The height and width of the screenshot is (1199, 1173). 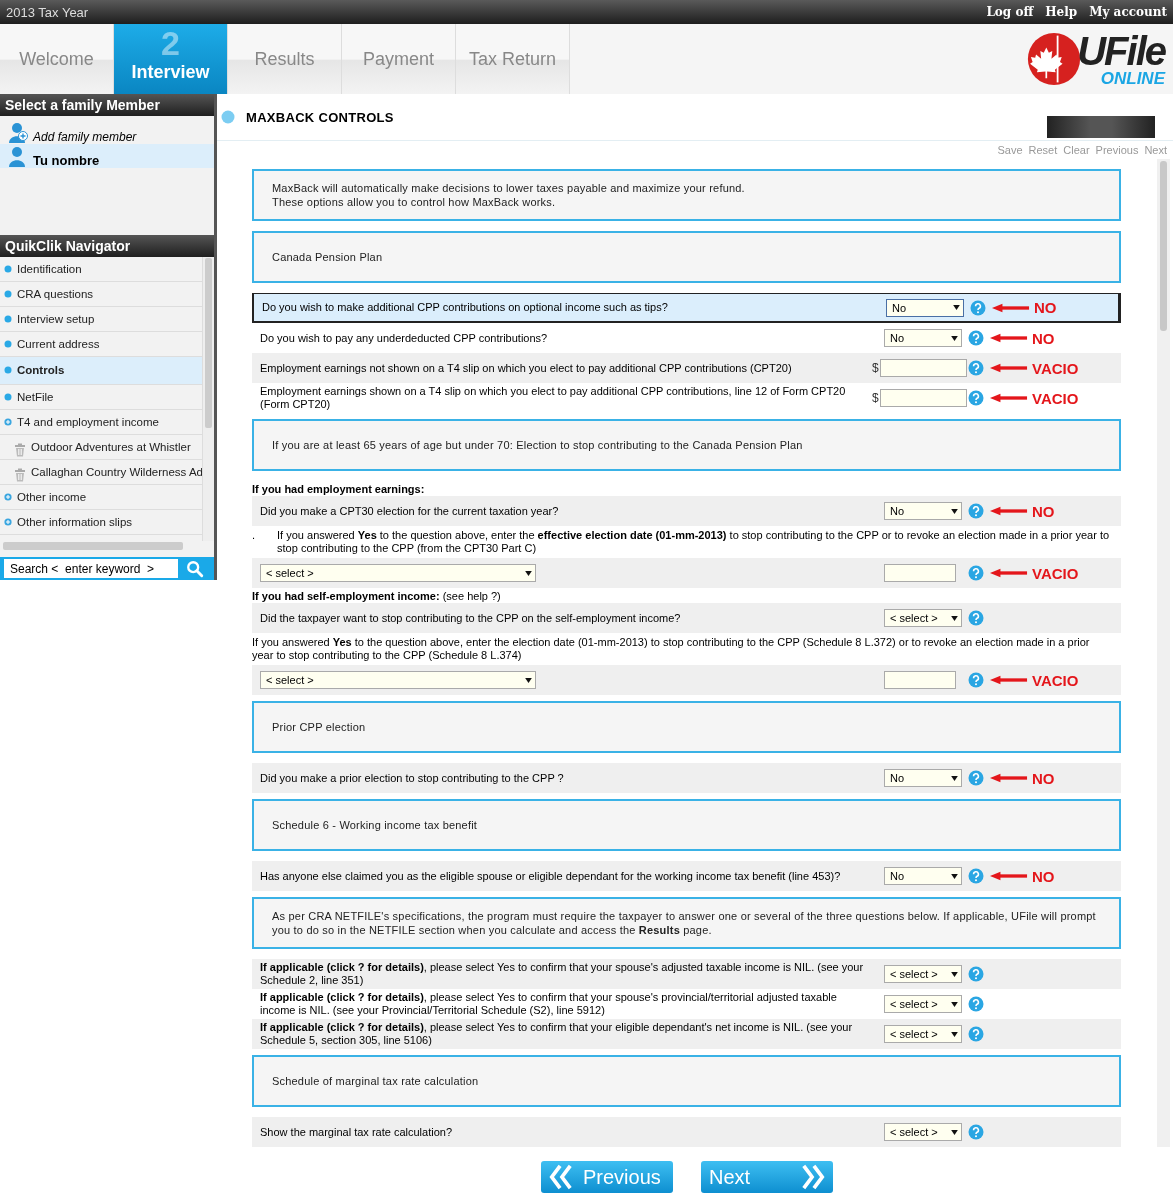 What do you see at coordinates (694, 542) in the screenshot?
I see `instruction-text: If you answered Yes to the question above, enter the effective election date (01-mm-2013) to stop contributing to the CPP or to revoke an election made in a prior year to stop contributing to the CPP (from the CPT30 Part C)` at bounding box center [694, 542].